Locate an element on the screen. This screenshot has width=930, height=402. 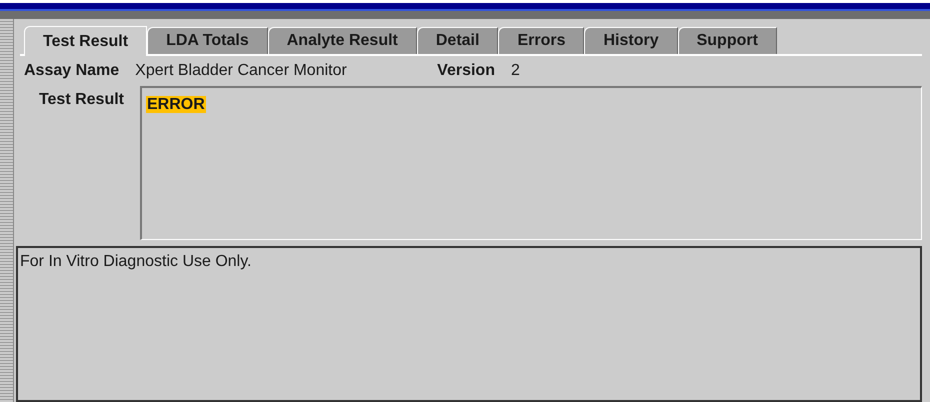
tab: History is located at coordinates (631, 40).